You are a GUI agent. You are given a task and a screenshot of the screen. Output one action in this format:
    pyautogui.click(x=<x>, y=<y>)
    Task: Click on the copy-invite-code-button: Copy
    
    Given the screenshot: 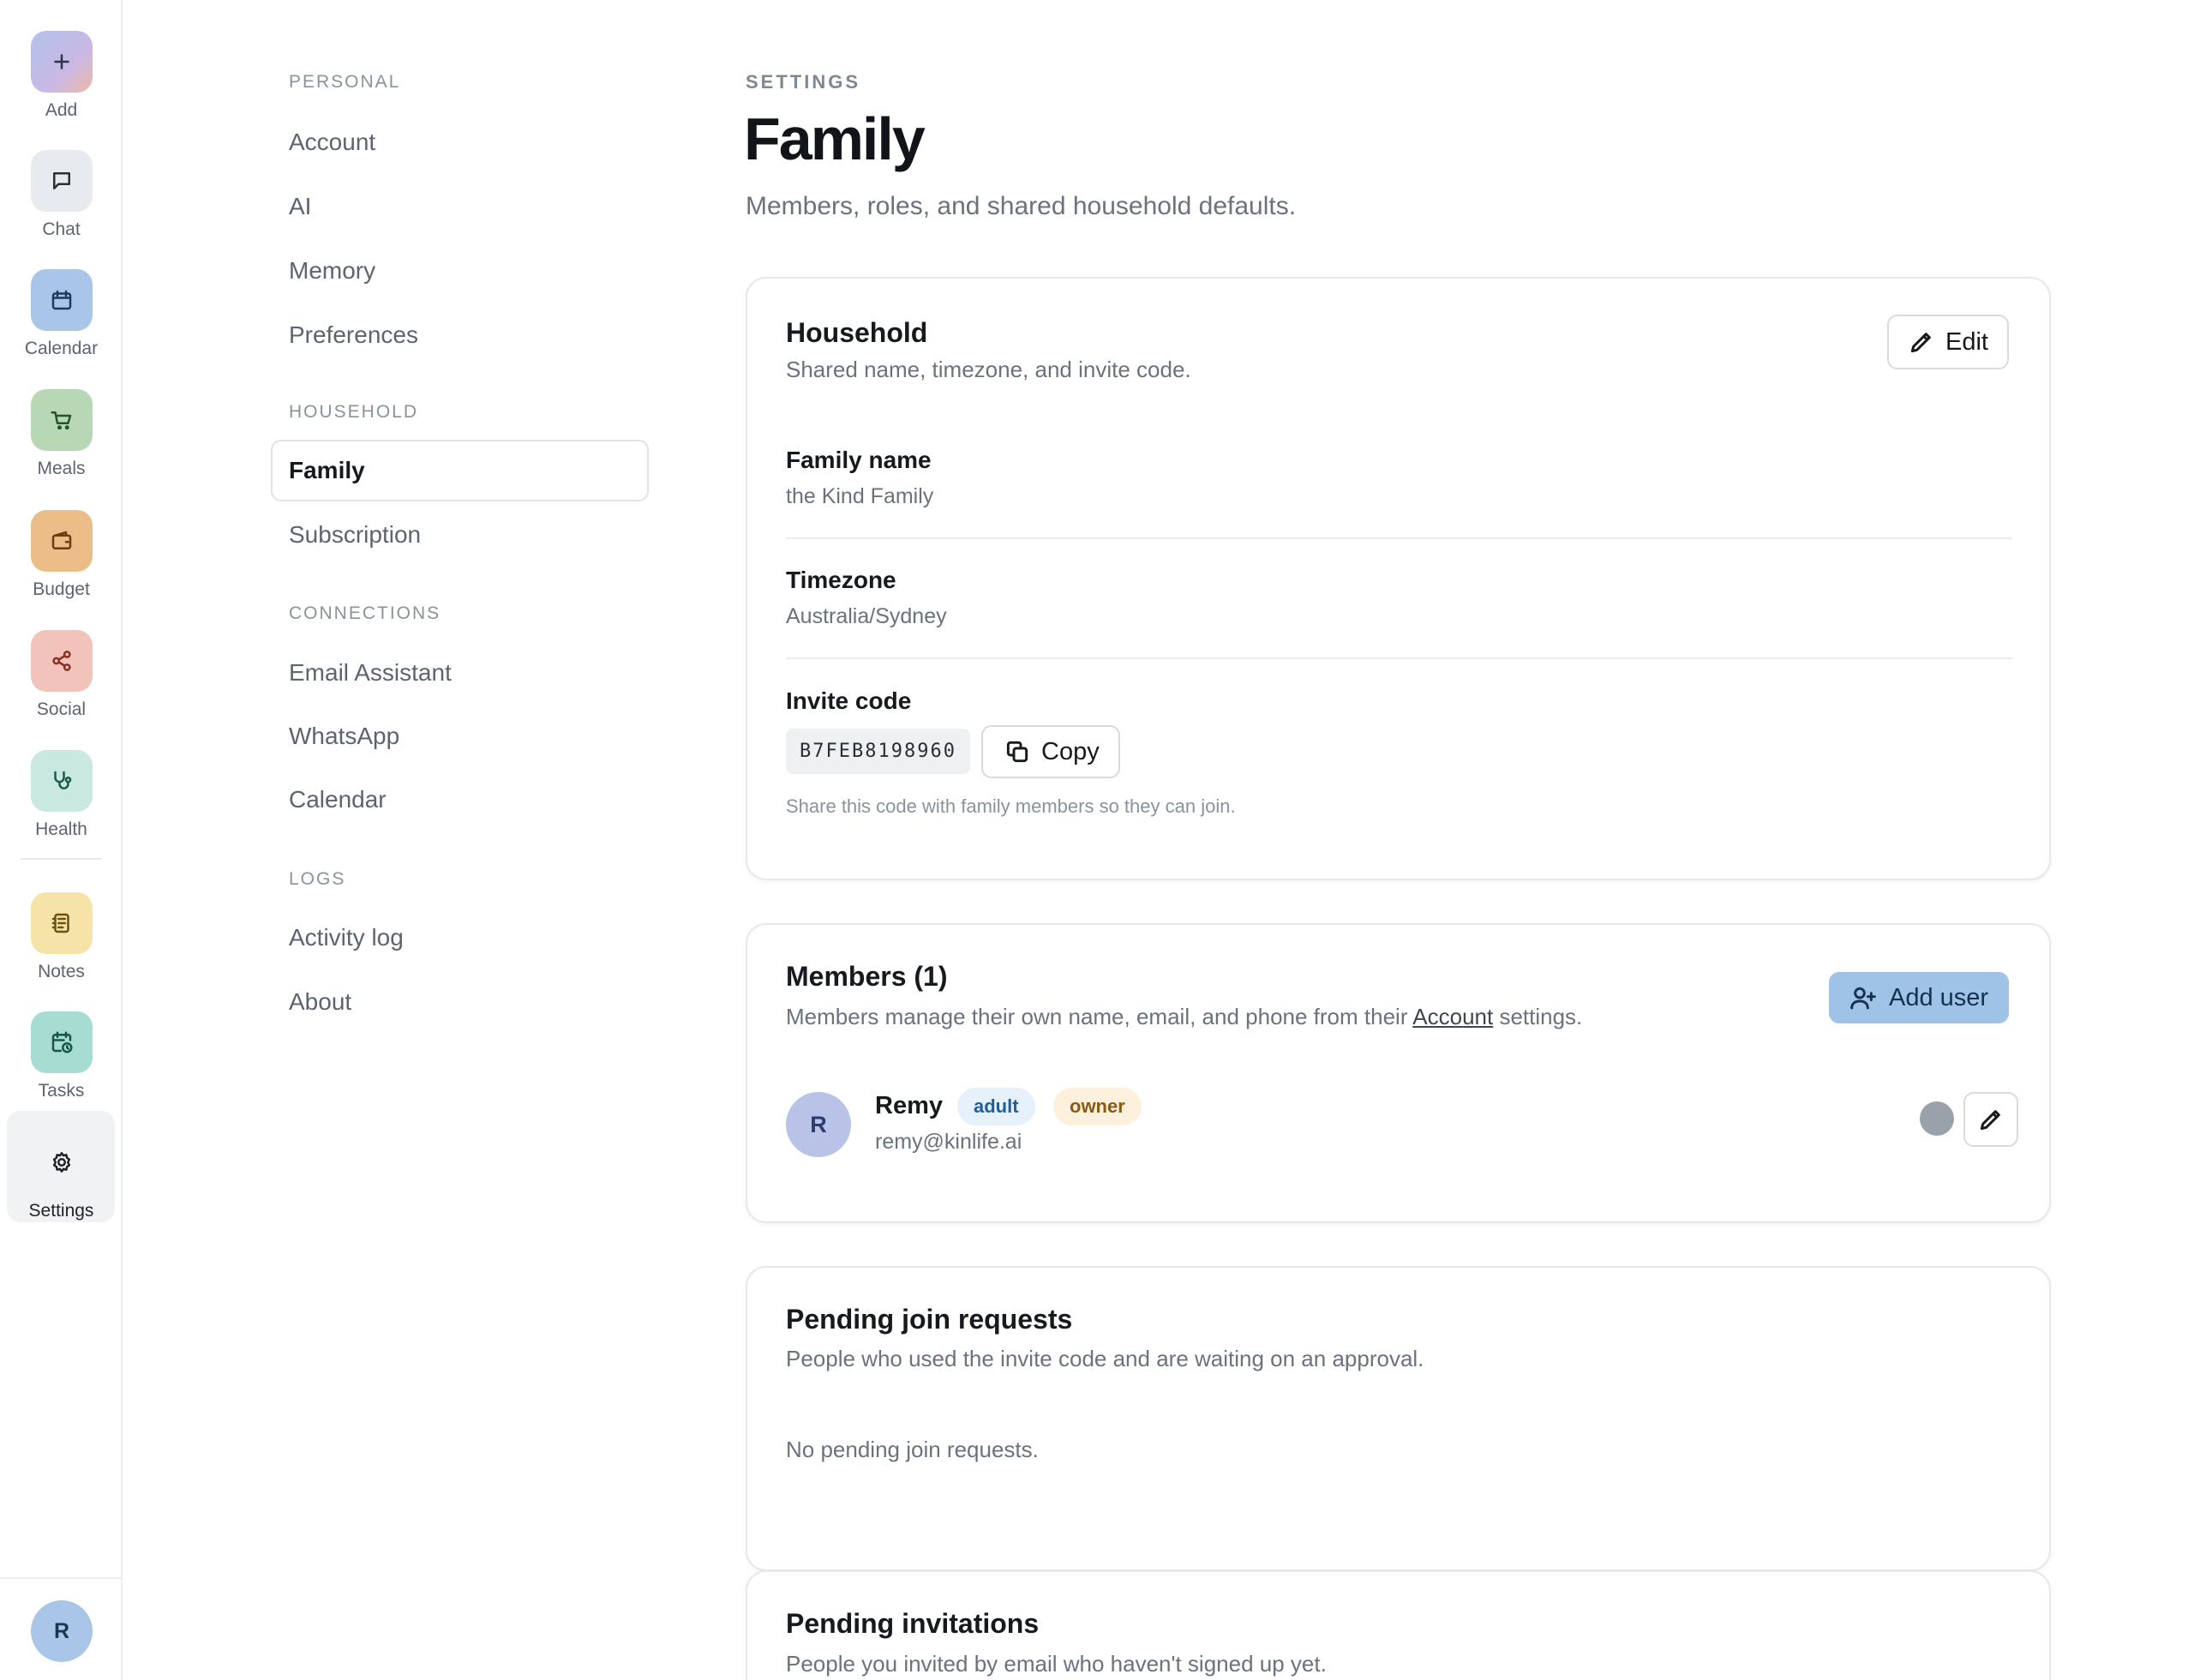 What is the action you would take?
    pyautogui.click(x=1050, y=751)
    